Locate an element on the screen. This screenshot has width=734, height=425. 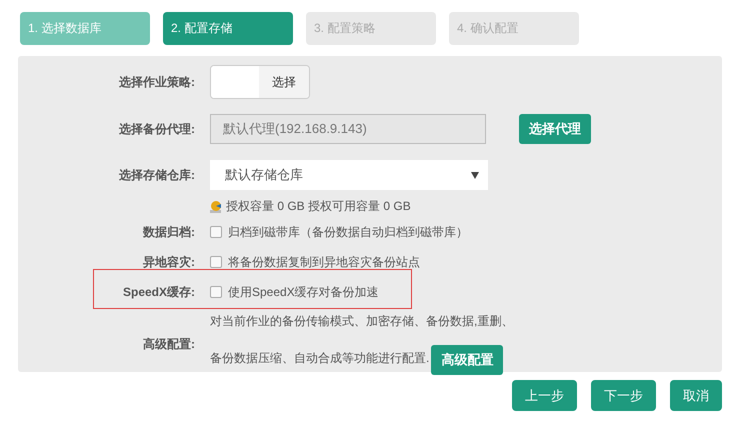
advanced-description: 对当前作业的备份传输模式、加密存储、备份数据,重删、 is located at coordinates (362, 321).